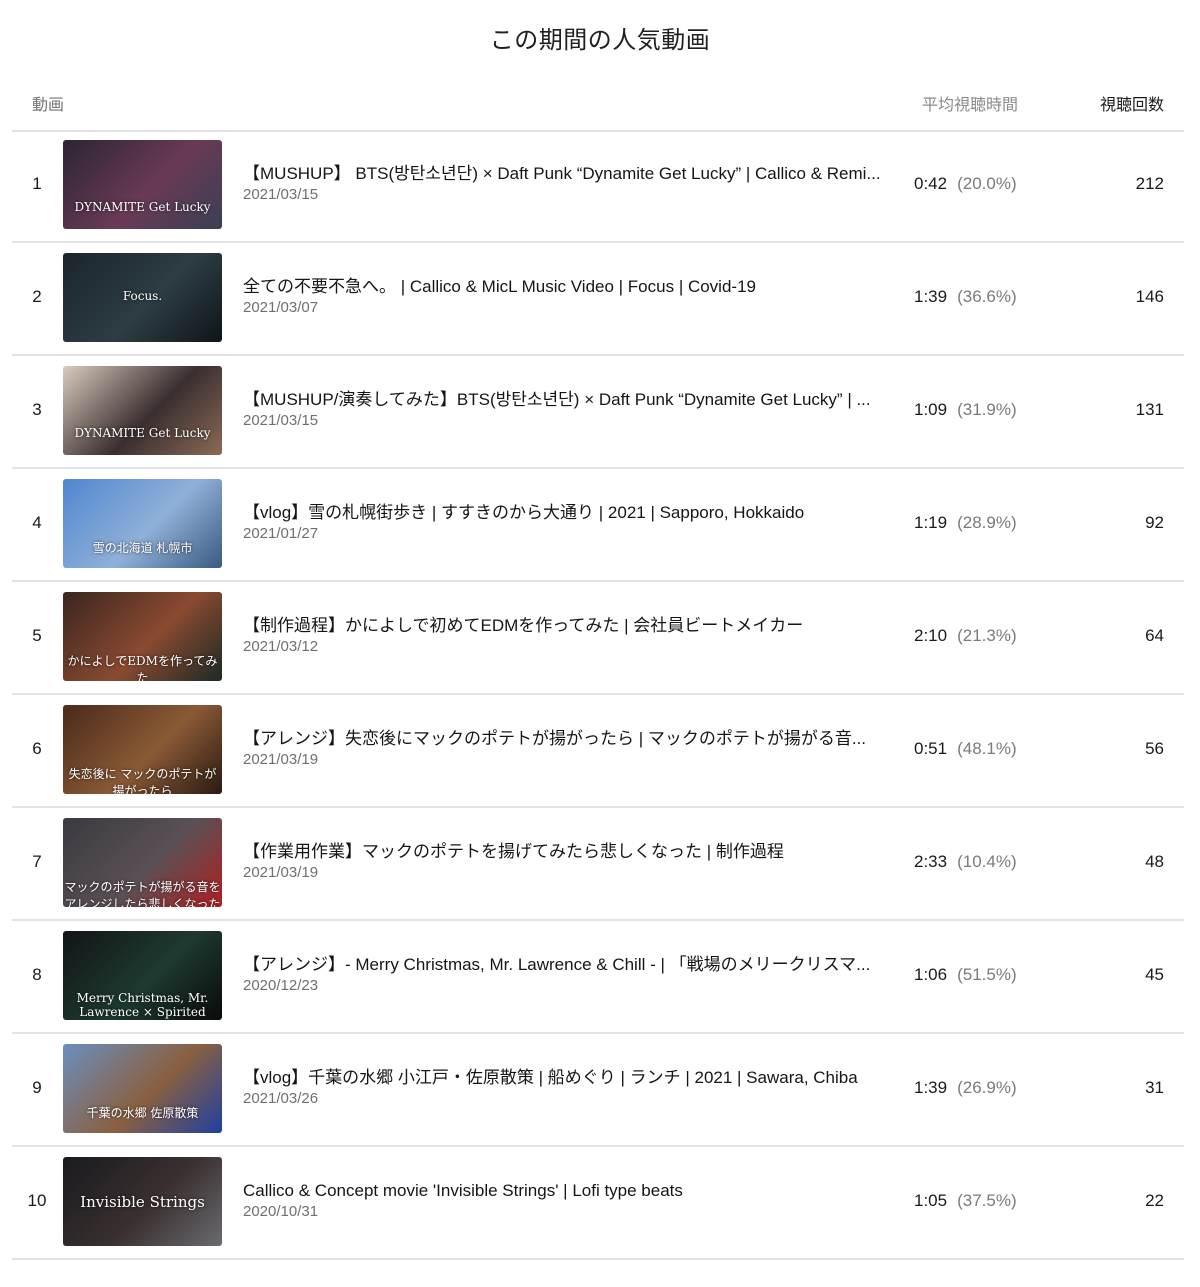 The height and width of the screenshot is (1287, 1200). What do you see at coordinates (987, 1200) in the screenshot?
I see `duration-percent: (37.5%)` at bounding box center [987, 1200].